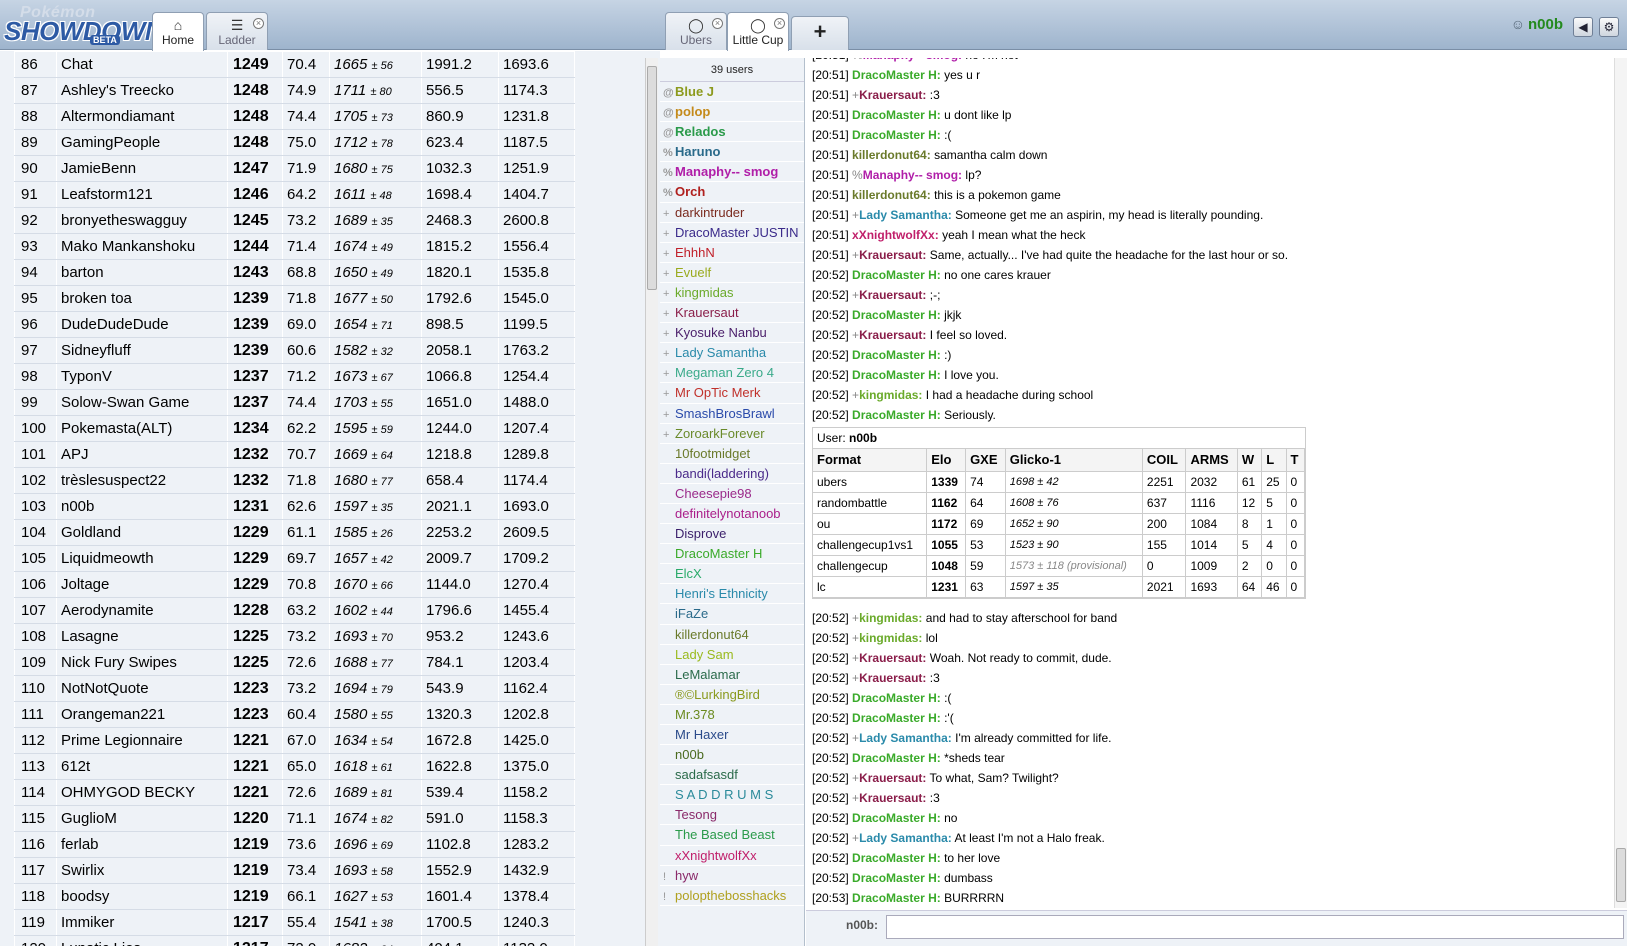 The height and width of the screenshot is (946, 1627). Describe the element at coordinates (732, 92) in the screenshot. I see `userlist-item: @Blue J` at that location.